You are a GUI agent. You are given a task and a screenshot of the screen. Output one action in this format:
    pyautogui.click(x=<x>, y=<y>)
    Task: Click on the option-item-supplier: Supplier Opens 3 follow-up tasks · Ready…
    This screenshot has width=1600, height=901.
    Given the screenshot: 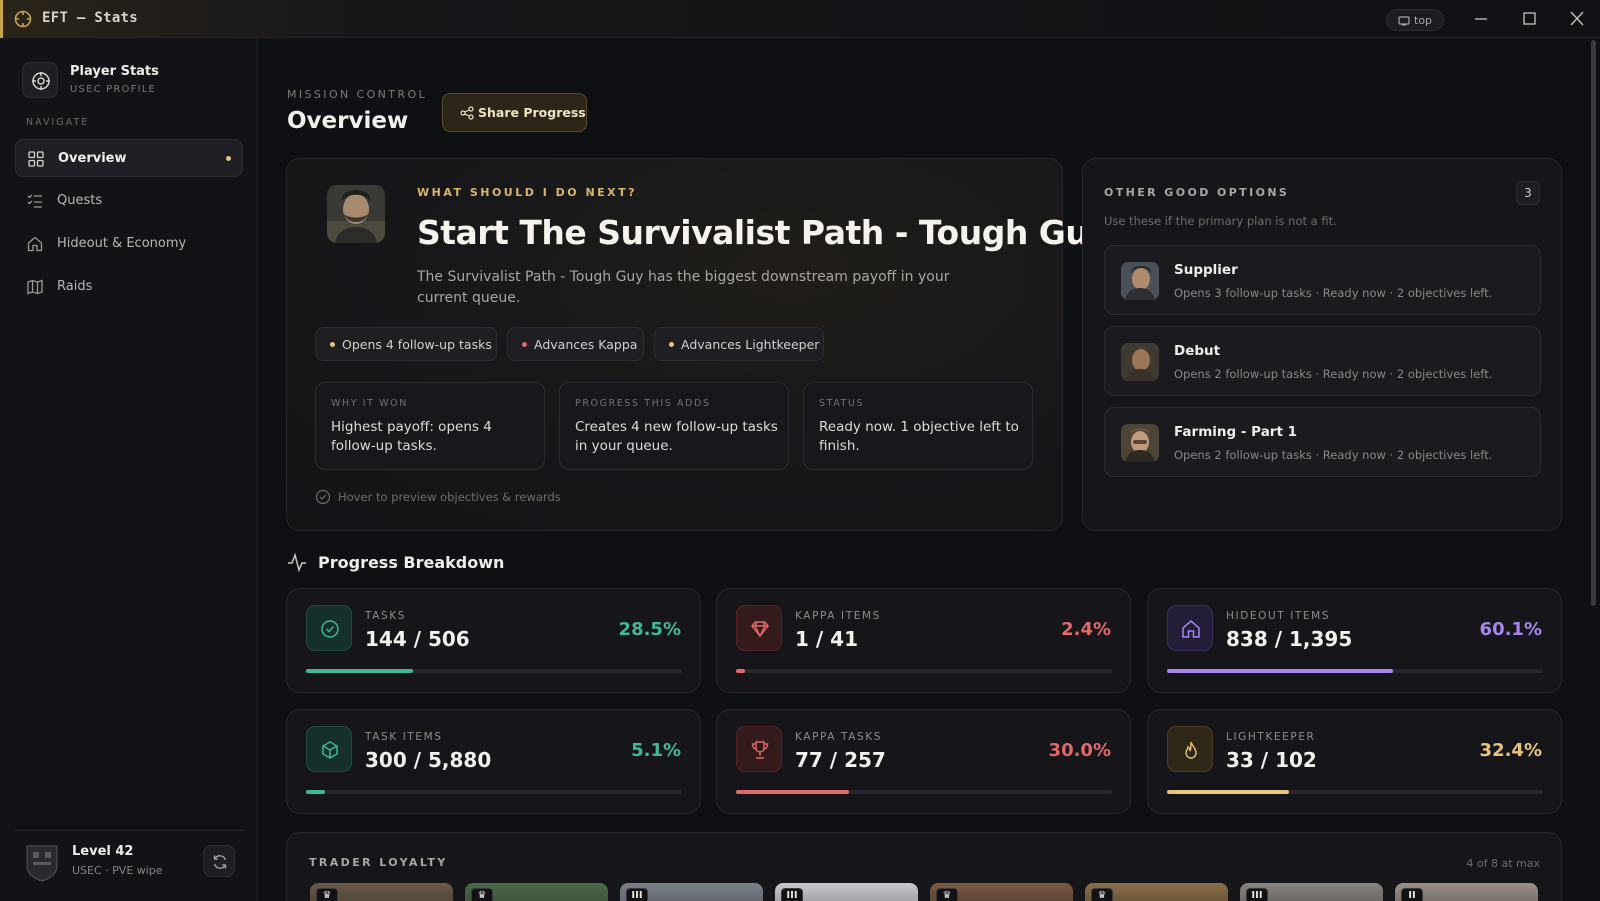 What is the action you would take?
    pyautogui.click(x=1322, y=280)
    